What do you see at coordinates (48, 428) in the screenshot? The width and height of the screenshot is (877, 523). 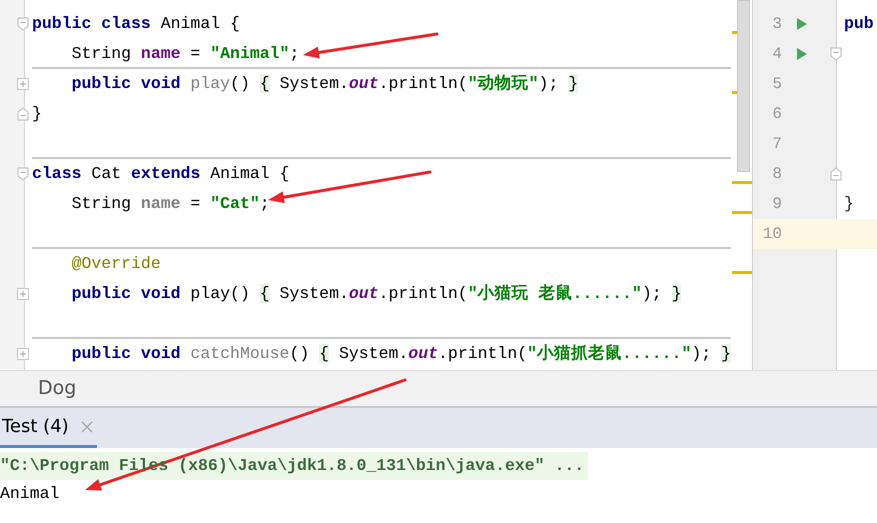 I see `run-tab: Test (4)` at bounding box center [48, 428].